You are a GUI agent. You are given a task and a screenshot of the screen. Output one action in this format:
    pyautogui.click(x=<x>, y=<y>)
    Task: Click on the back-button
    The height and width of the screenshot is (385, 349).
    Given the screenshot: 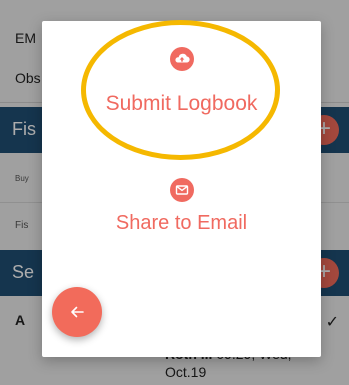 What is the action you would take?
    pyautogui.click(x=77, y=312)
    